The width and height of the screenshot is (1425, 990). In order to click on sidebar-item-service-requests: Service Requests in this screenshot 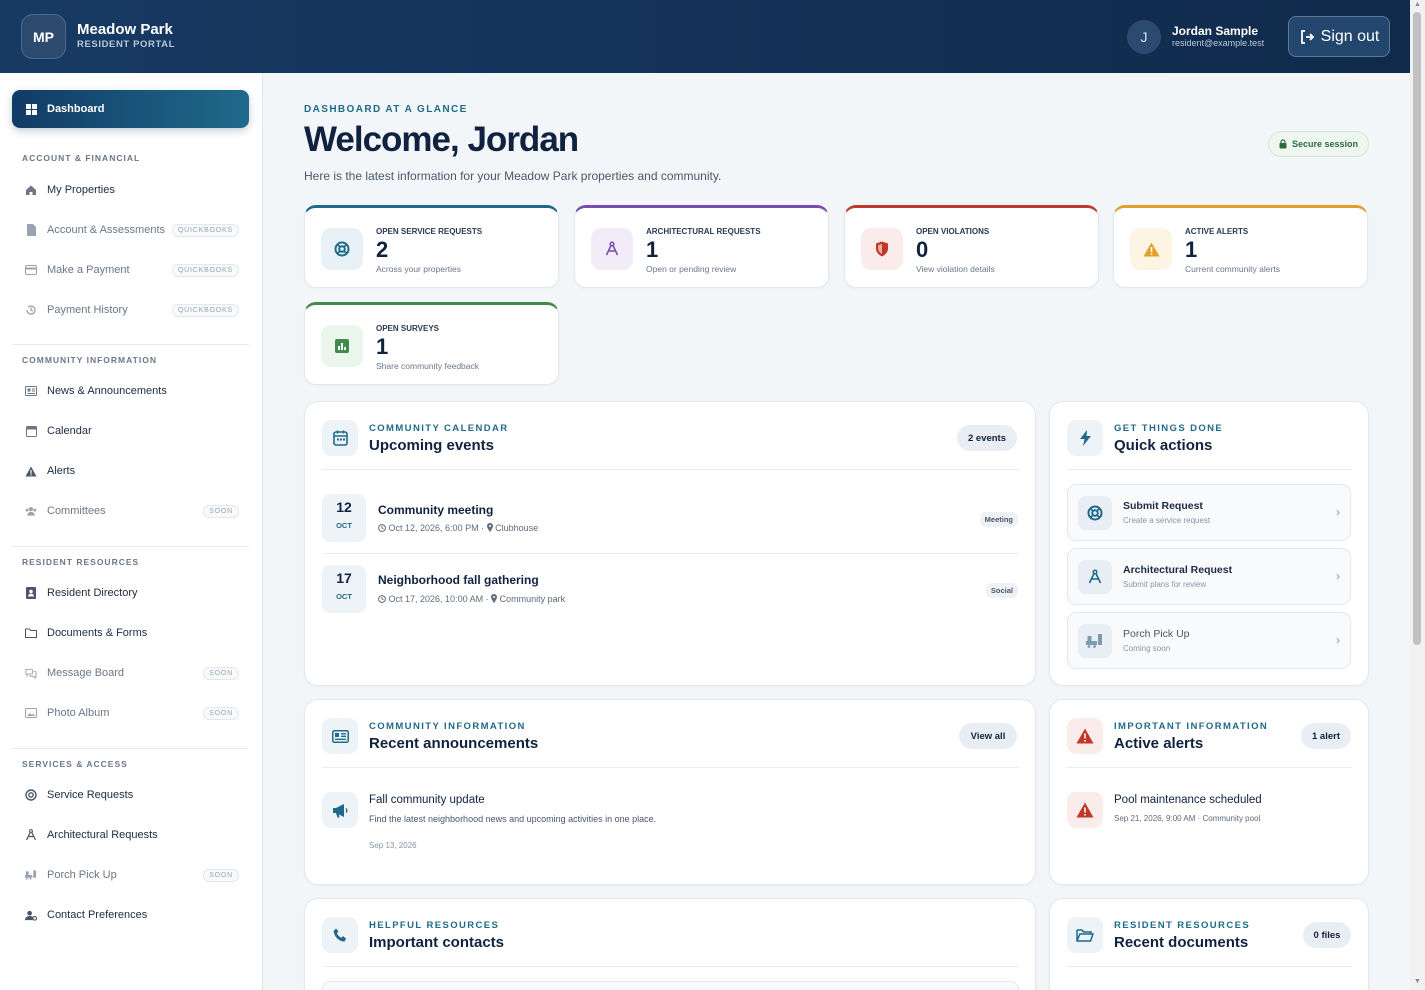, I will do `click(130, 795)`.